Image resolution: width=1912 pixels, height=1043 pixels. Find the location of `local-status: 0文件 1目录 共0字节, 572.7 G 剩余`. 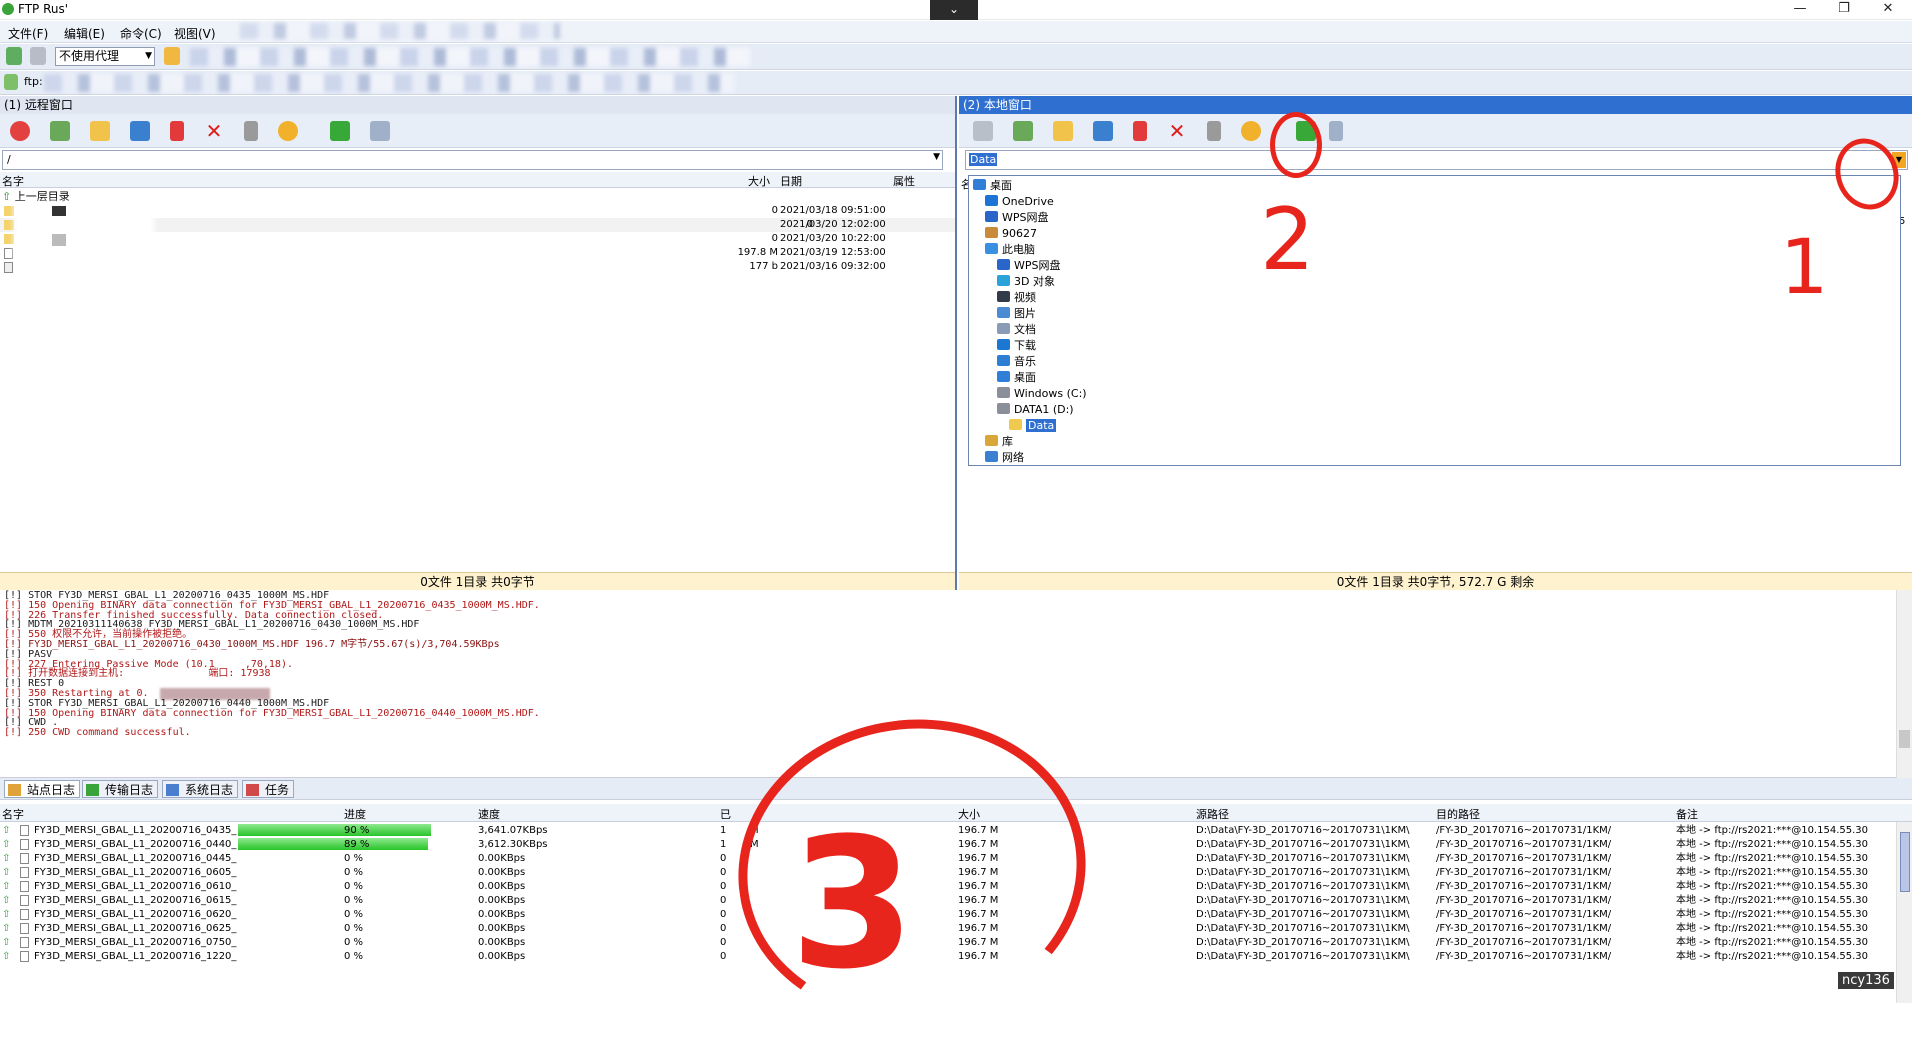

local-status: 0文件 1目录 共0字节, 572.7 G 剩余 is located at coordinates (1435, 581).